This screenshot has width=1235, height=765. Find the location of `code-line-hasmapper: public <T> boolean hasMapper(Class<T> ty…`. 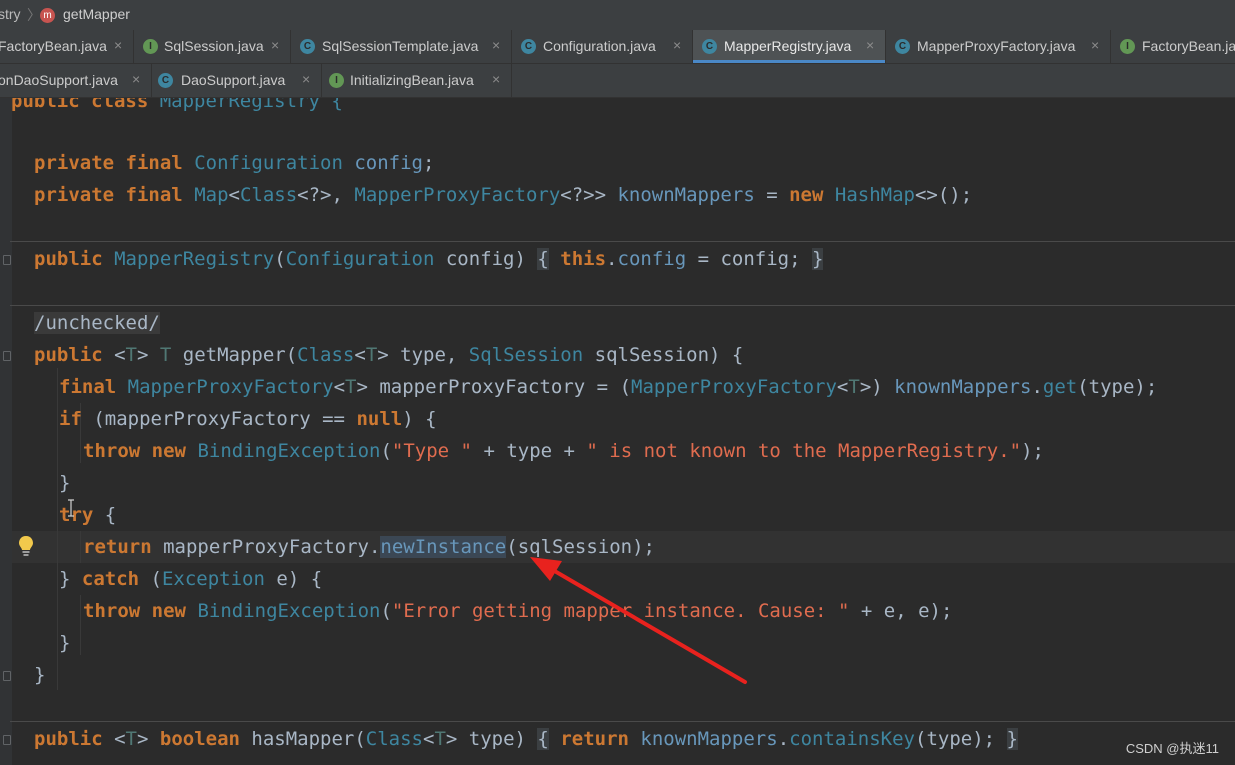

code-line-hasmapper: public <T> boolean hasMapper(Class<T> ty… is located at coordinates (526, 739).